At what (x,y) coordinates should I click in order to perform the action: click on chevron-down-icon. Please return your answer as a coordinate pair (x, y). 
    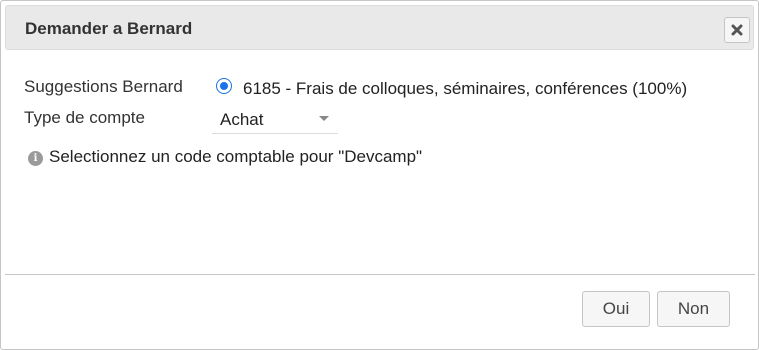
    Looking at the image, I should click on (324, 118).